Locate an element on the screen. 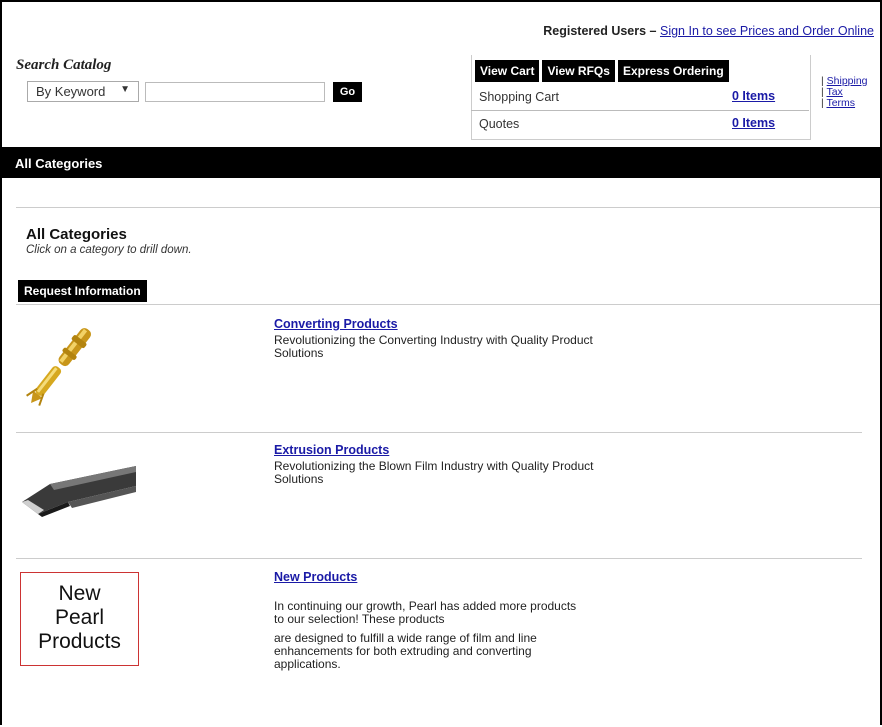  request-information-button: Request Information is located at coordinates (82, 291).